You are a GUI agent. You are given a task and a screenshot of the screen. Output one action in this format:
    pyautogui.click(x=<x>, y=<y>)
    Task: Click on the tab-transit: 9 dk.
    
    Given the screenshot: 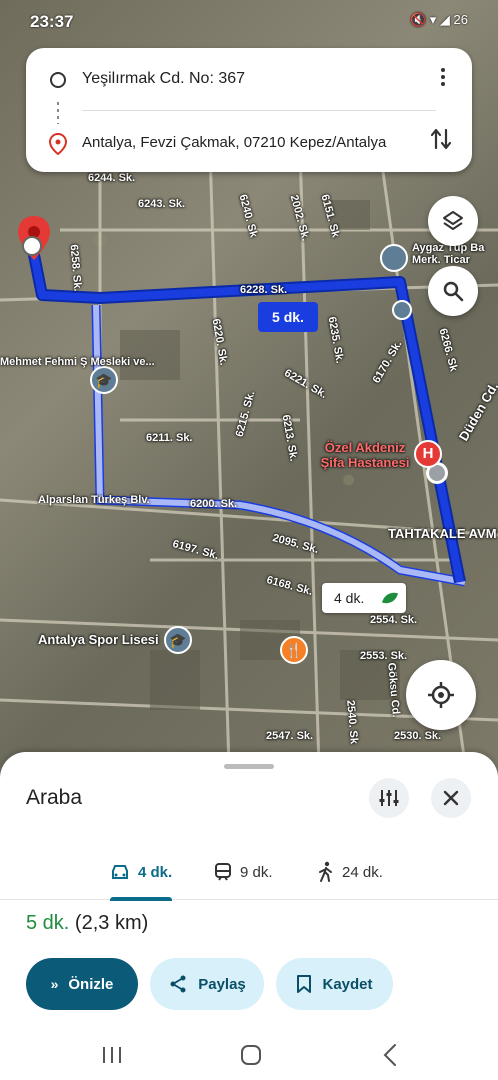 What is the action you would take?
    pyautogui.click(x=243, y=872)
    